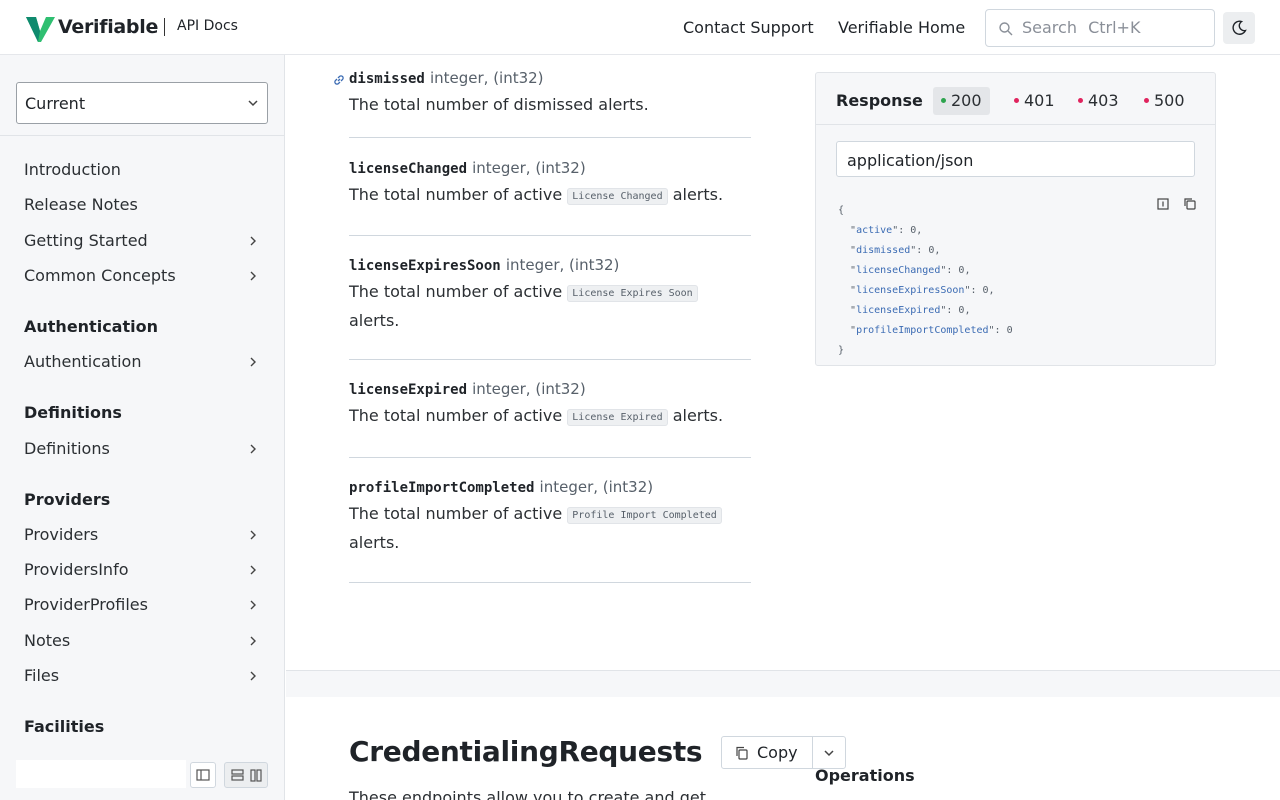  What do you see at coordinates (144, 675) in the screenshot?
I see `sidebar-item-files: Files` at bounding box center [144, 675].